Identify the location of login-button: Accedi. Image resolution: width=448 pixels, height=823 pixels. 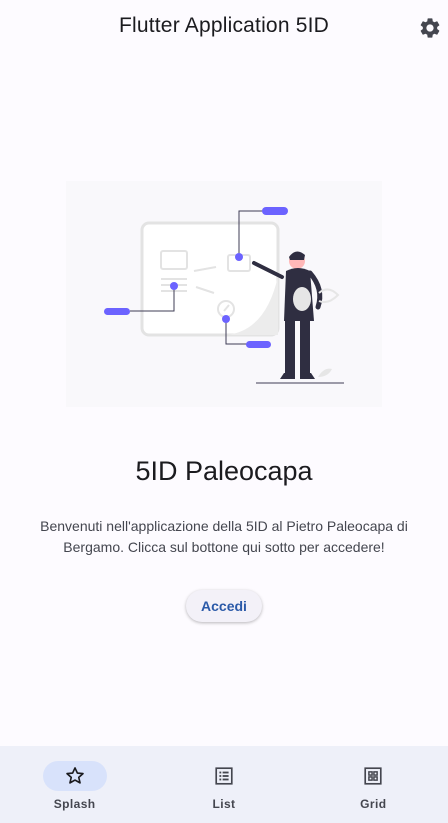
(224, 606).